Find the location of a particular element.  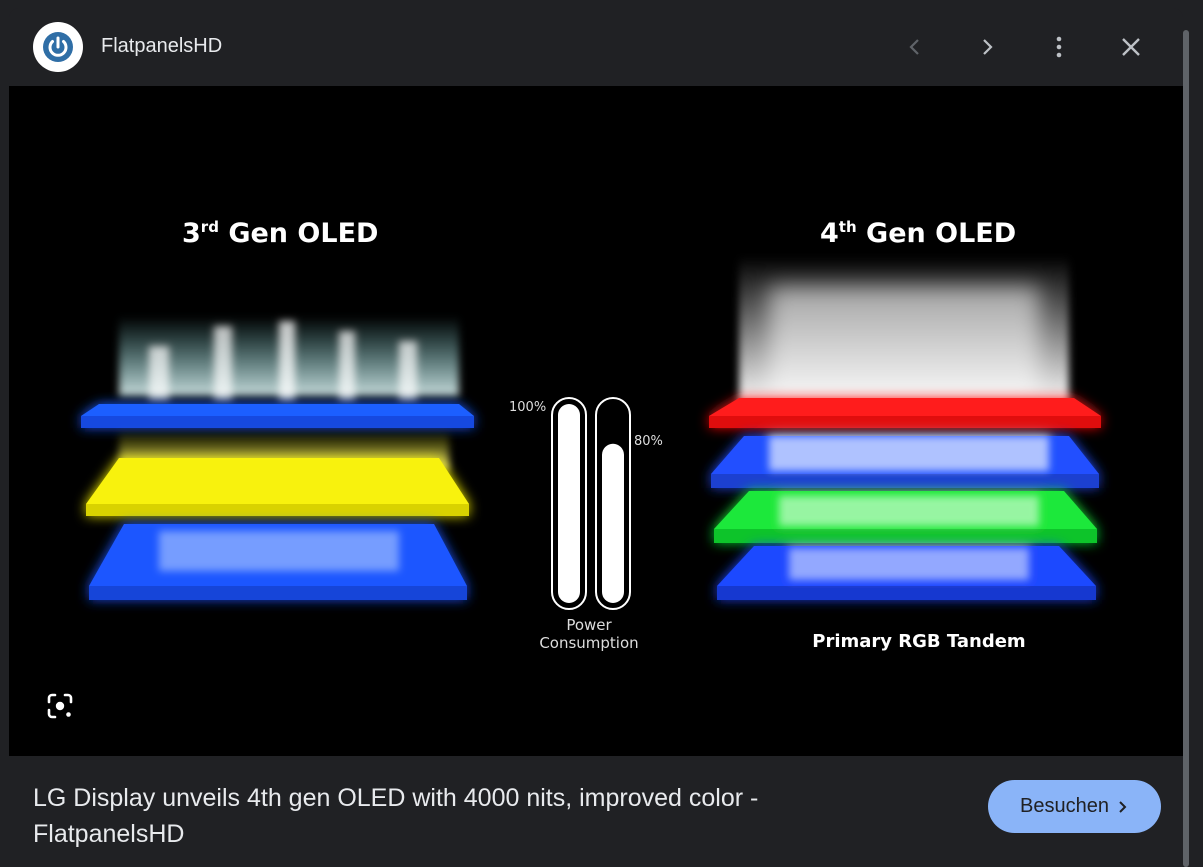

right-blue-upper-layer is located at coordinates (905, 462).